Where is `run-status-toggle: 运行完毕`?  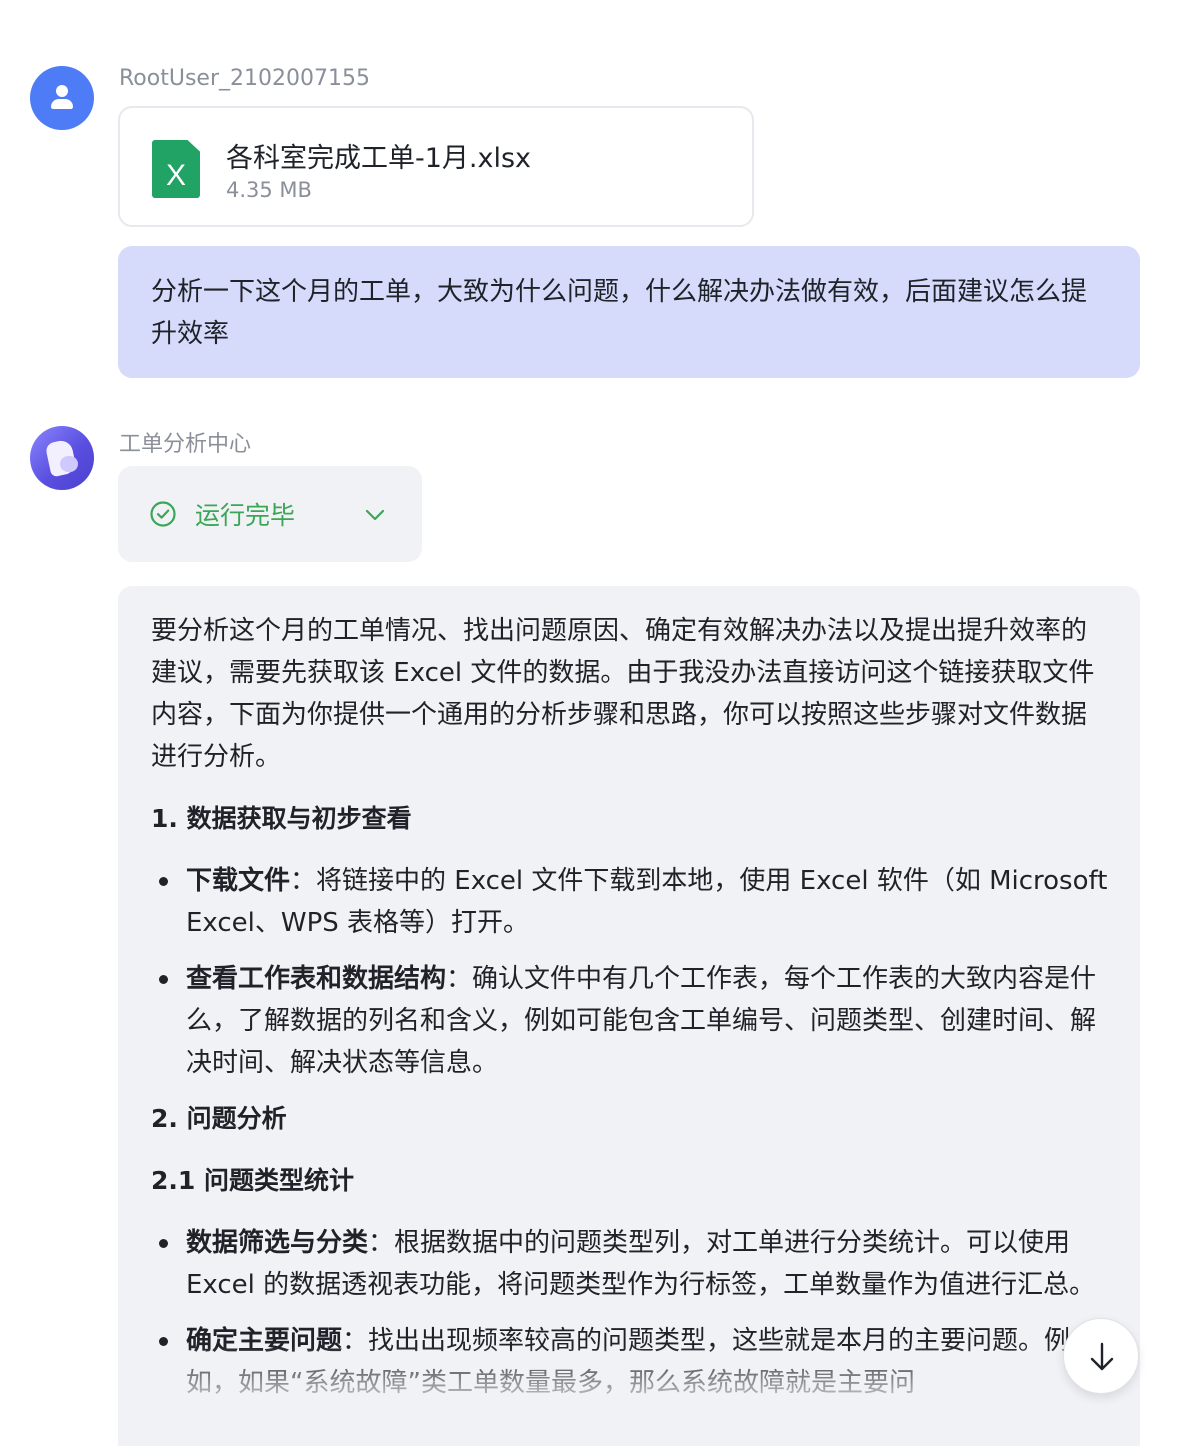 run-status-toggle: 运行完毕 is located at coordinates (270, 514).